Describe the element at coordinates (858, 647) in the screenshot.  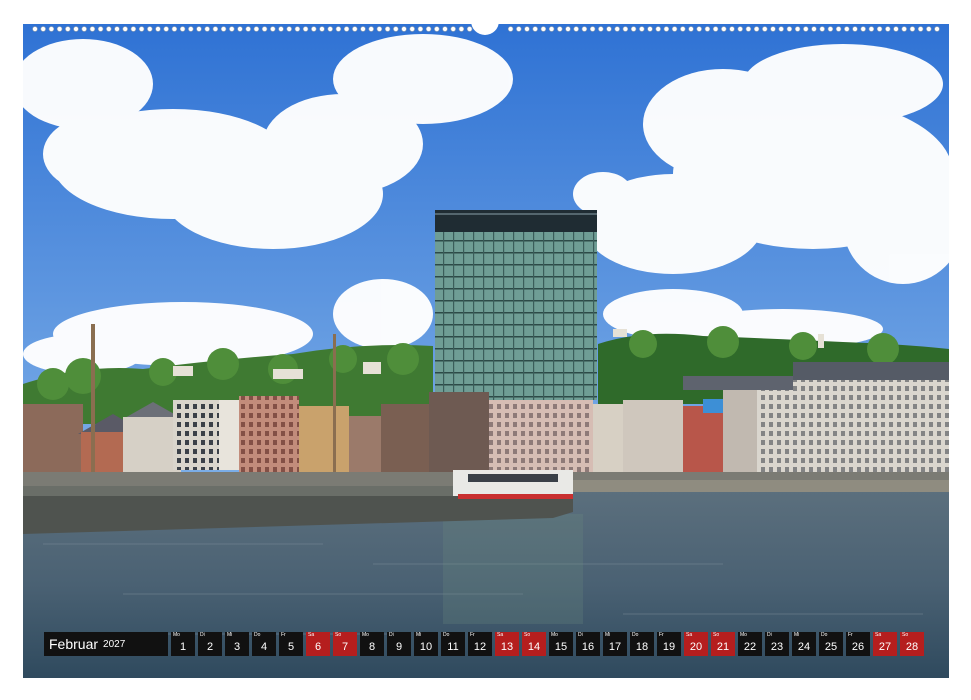
I see `day-number: 26` at that location.